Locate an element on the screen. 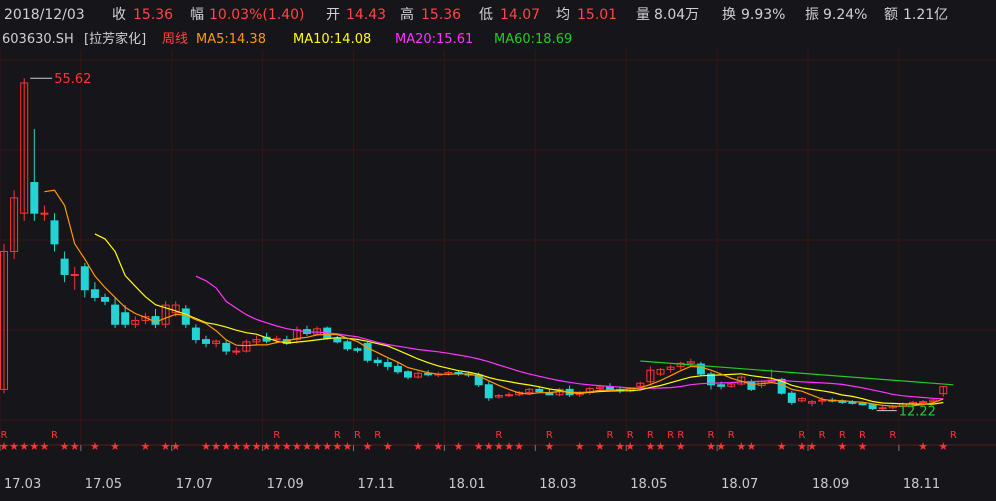  x-tick-label: 17.05 is located at coordinates (103, 484).